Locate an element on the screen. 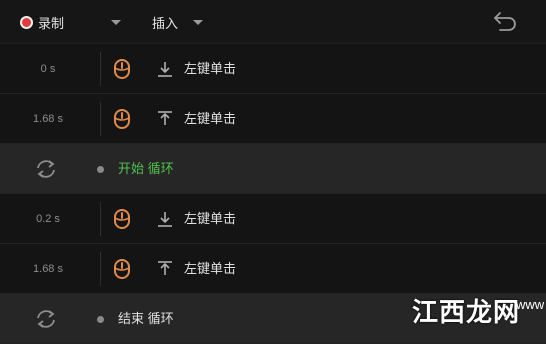 Image resolution: width=546 pixels, height=344 pixels. record-dot-icon is located at coordinates (26, 22).